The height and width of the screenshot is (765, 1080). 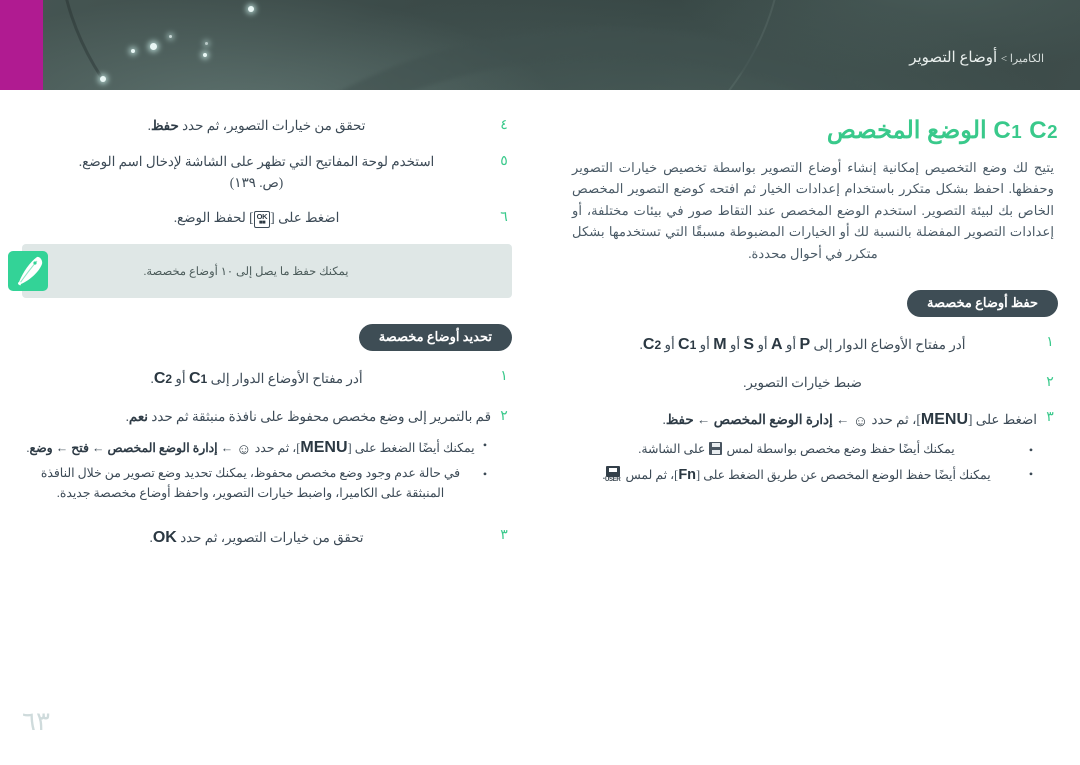 What do you see at coordinates (982, 303) in the screenshot?
I see `save-section-badge: حفظ أوضاع مخصصة` at bounding box center [982, 303].